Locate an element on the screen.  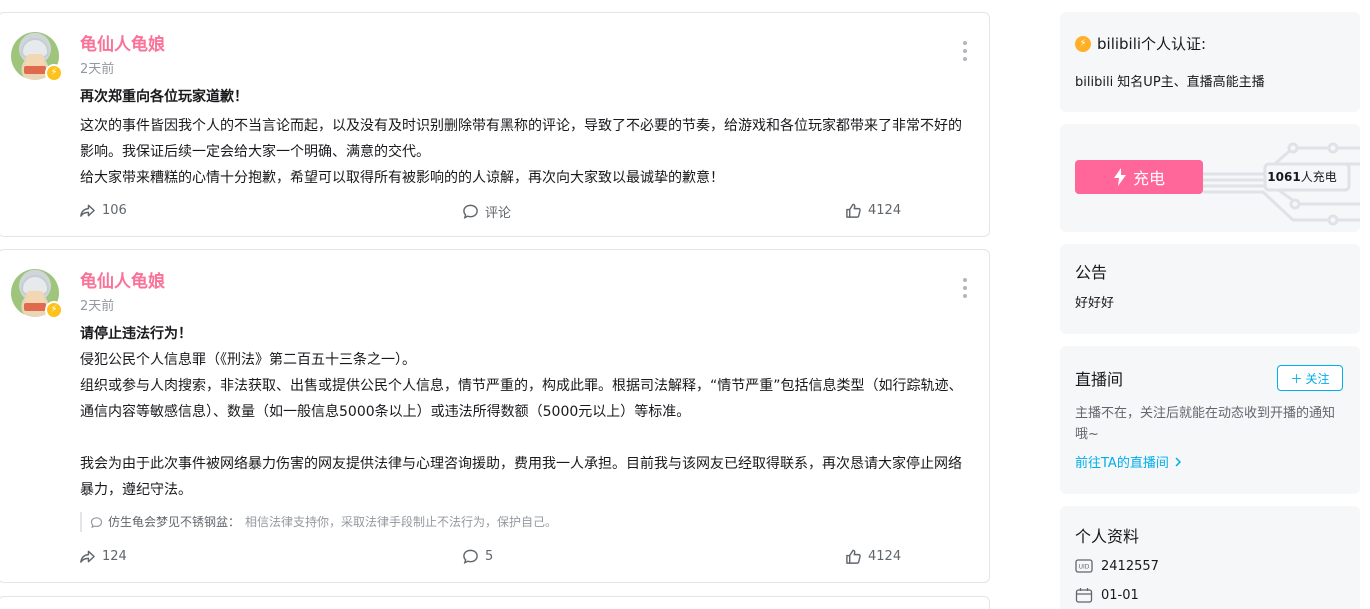
notice-title: 公告 is located at coordinates (1091, 272).